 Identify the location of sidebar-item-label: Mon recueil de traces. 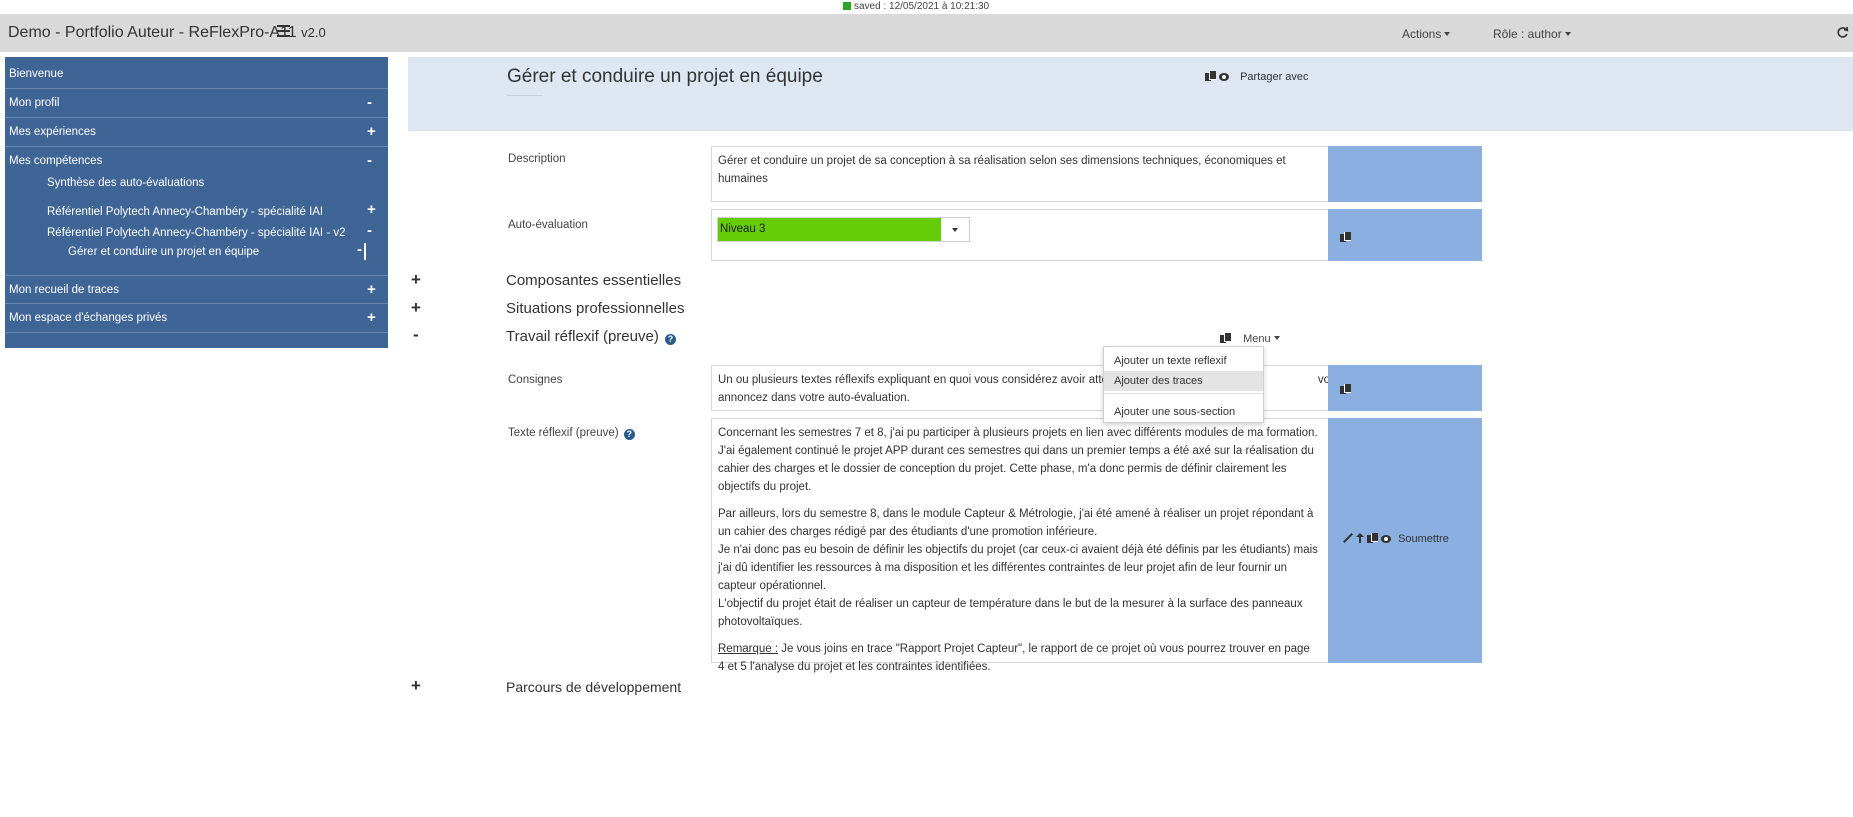
(64, 290).